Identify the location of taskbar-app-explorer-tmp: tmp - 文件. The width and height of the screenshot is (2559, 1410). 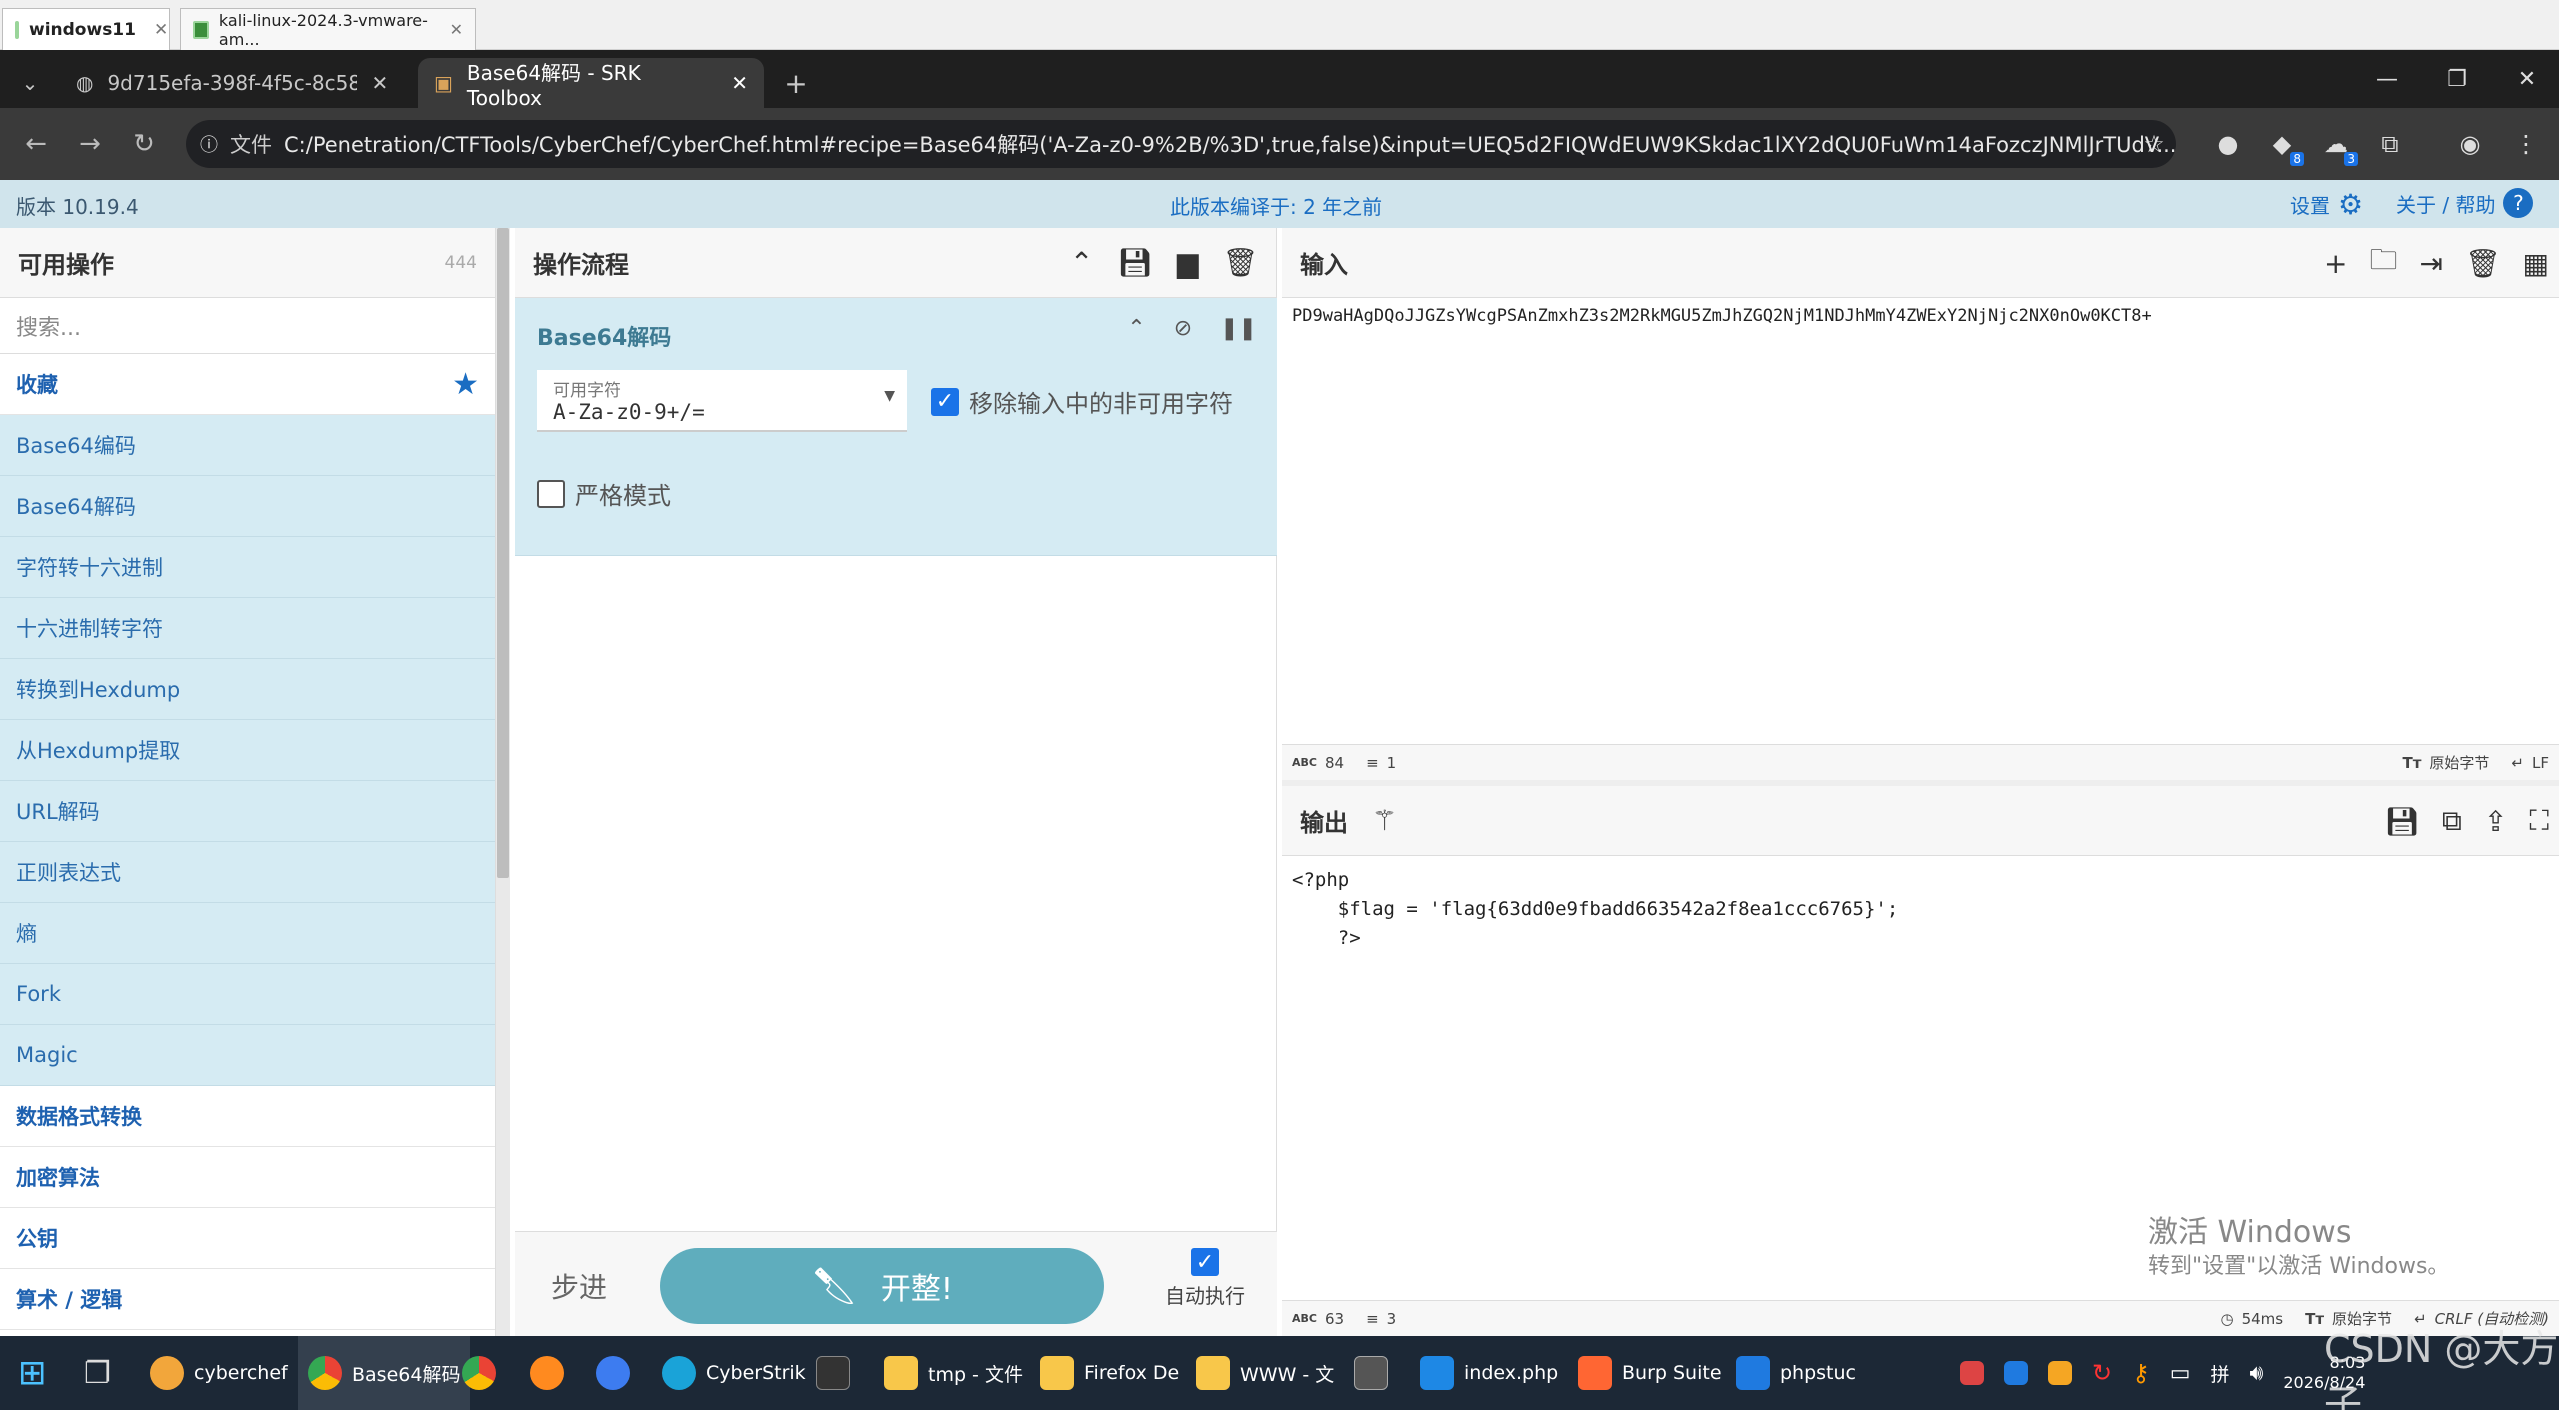
(953, 1373).